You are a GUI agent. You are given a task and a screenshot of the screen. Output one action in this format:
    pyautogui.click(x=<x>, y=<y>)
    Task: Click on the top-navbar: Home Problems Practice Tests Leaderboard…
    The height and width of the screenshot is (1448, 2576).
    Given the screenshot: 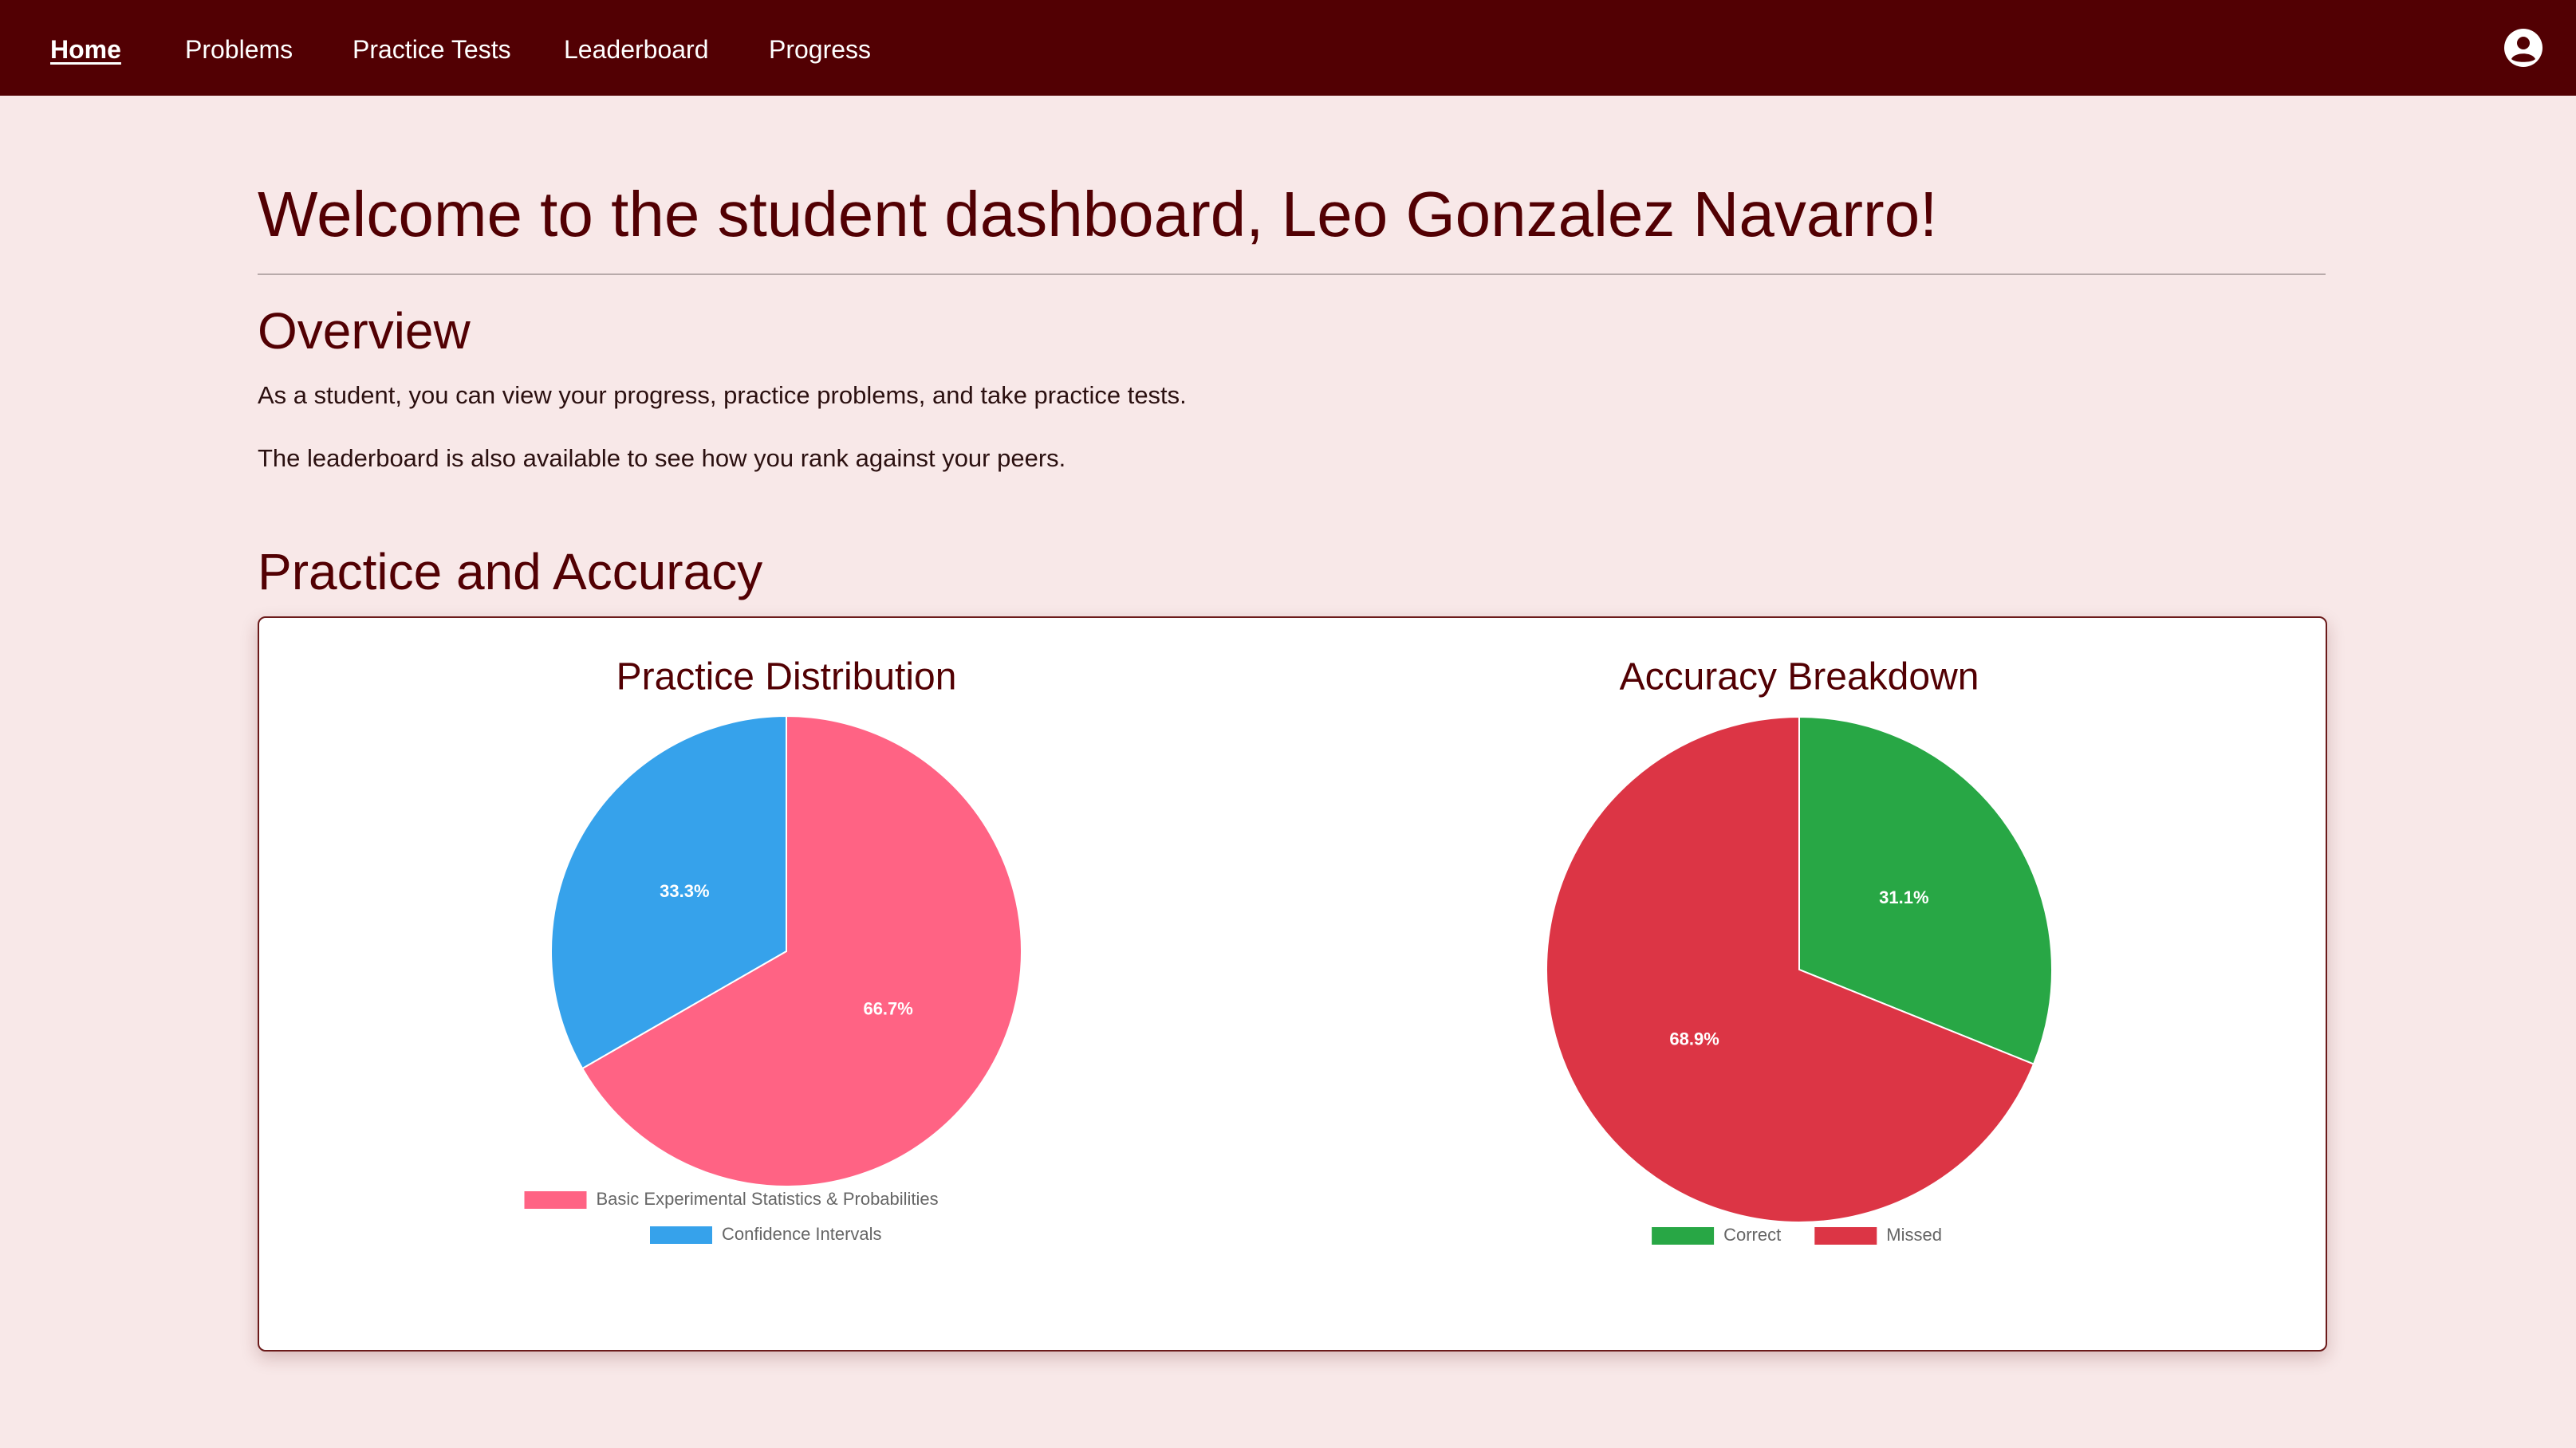 What is the action you would take?
    pyautogui.click(x=1288, y=48)
    